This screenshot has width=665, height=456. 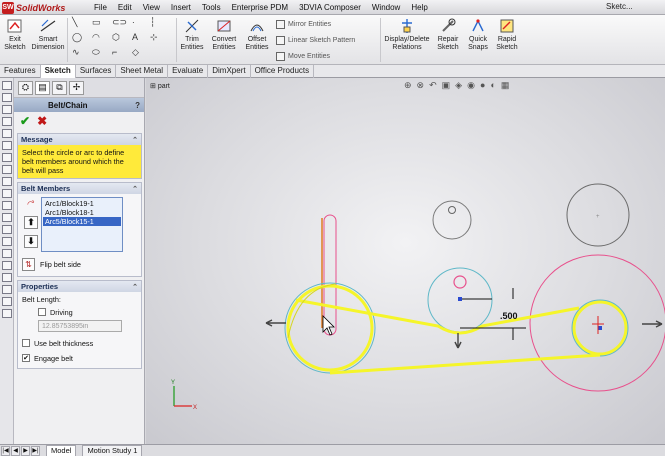 I want to click on menu-insert: Insert, so click(x=181, y=7).